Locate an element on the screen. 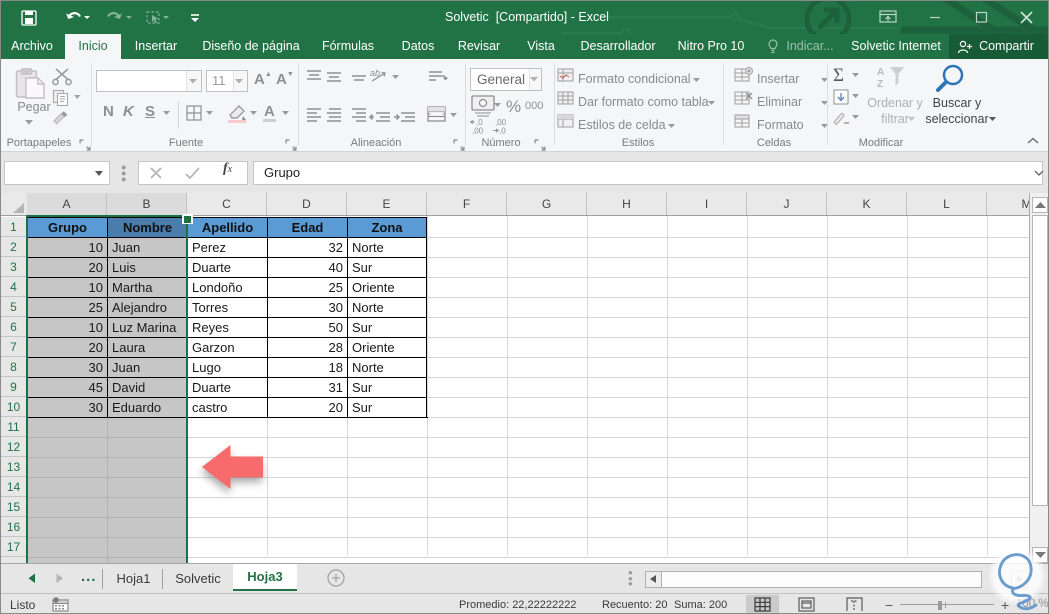 The height and width of the screenshot is (614, 1049). svg-text: A is located at coordinates (880, 72).